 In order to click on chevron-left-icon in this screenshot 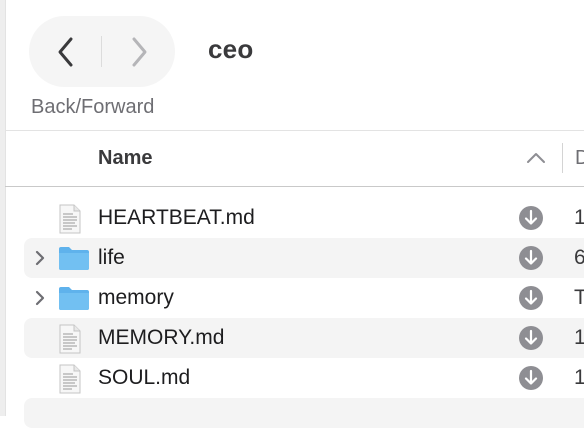, I will do `click(65, 51)`.